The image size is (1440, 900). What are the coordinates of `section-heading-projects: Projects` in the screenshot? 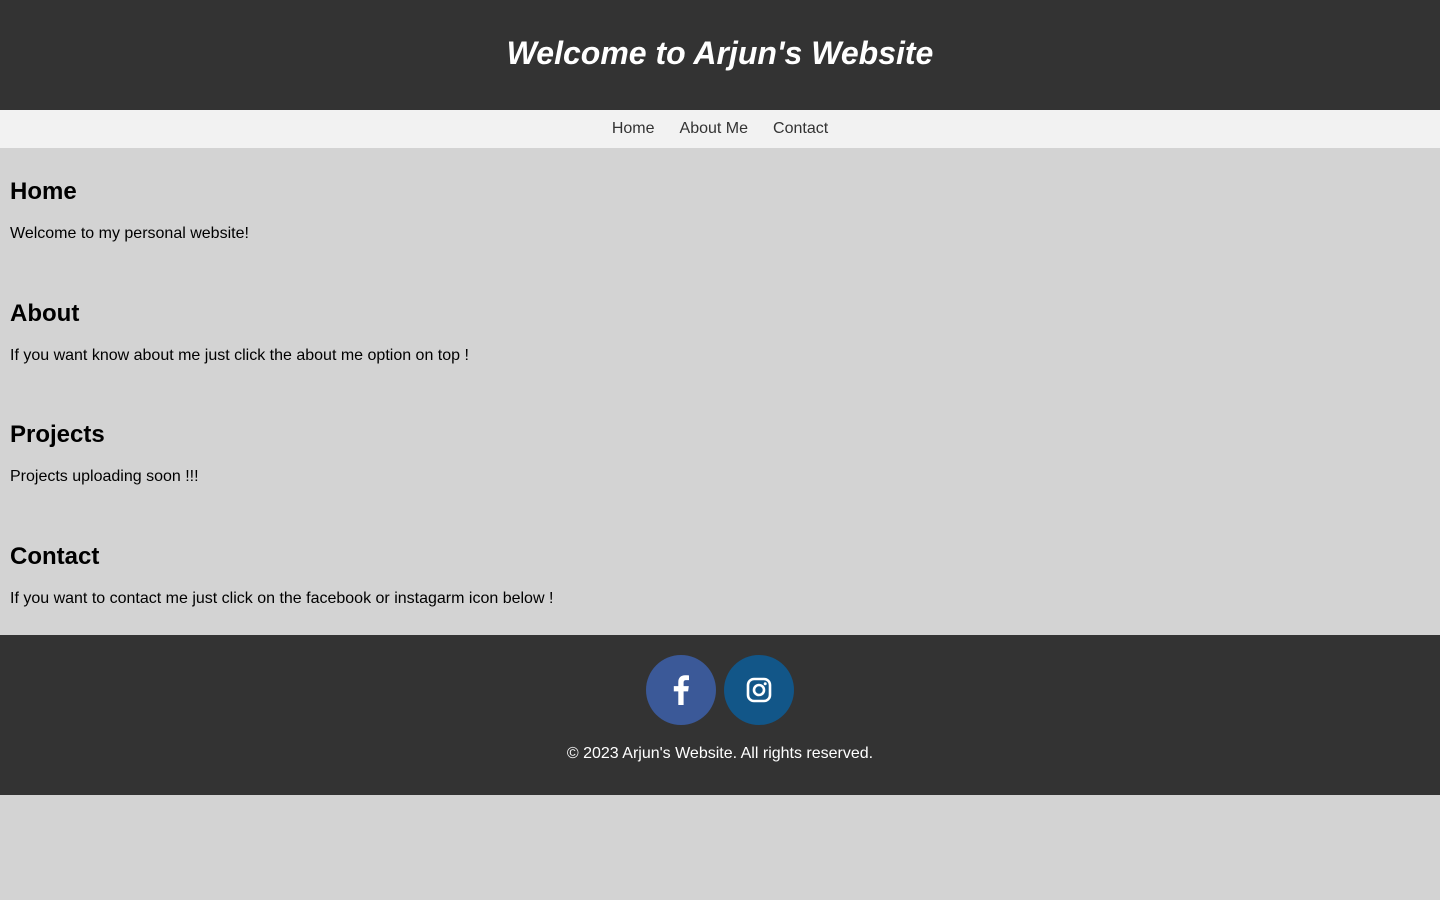 It's located at (57, 434).